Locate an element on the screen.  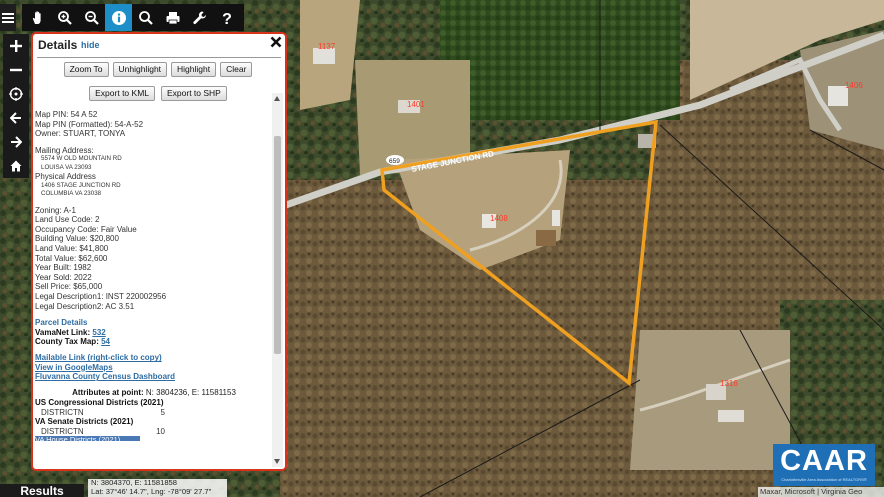
results-tab: Results is located at coordinates (42, 490).